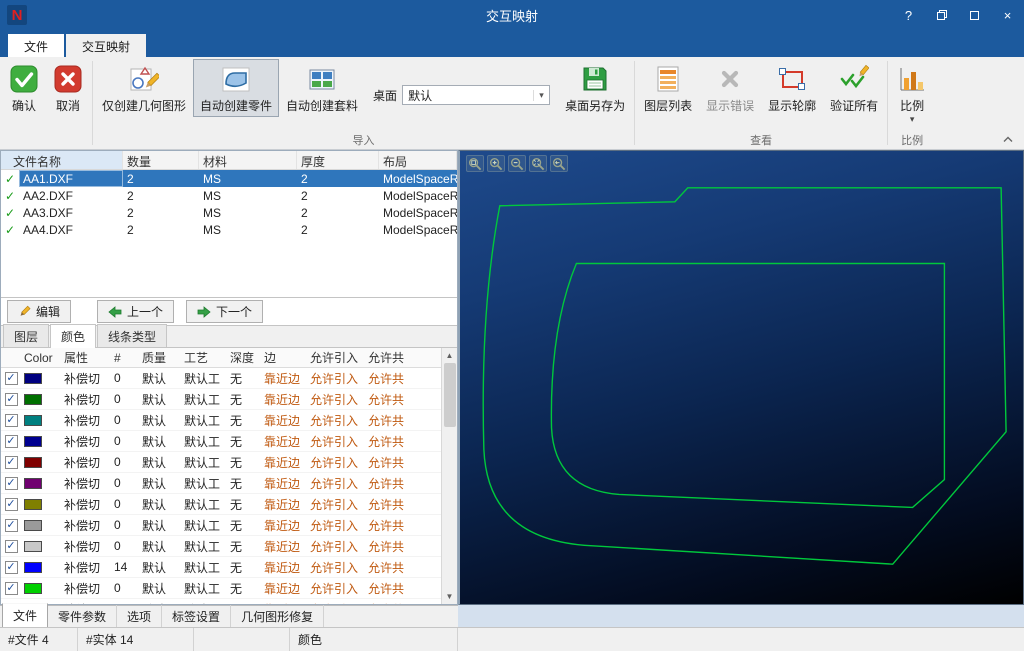 This screenshot has width=1024, height=651. What do you see at coordinates (496, 163) in the screenshot?
I see `zoom-in-button` at bounding box center [496, 163].